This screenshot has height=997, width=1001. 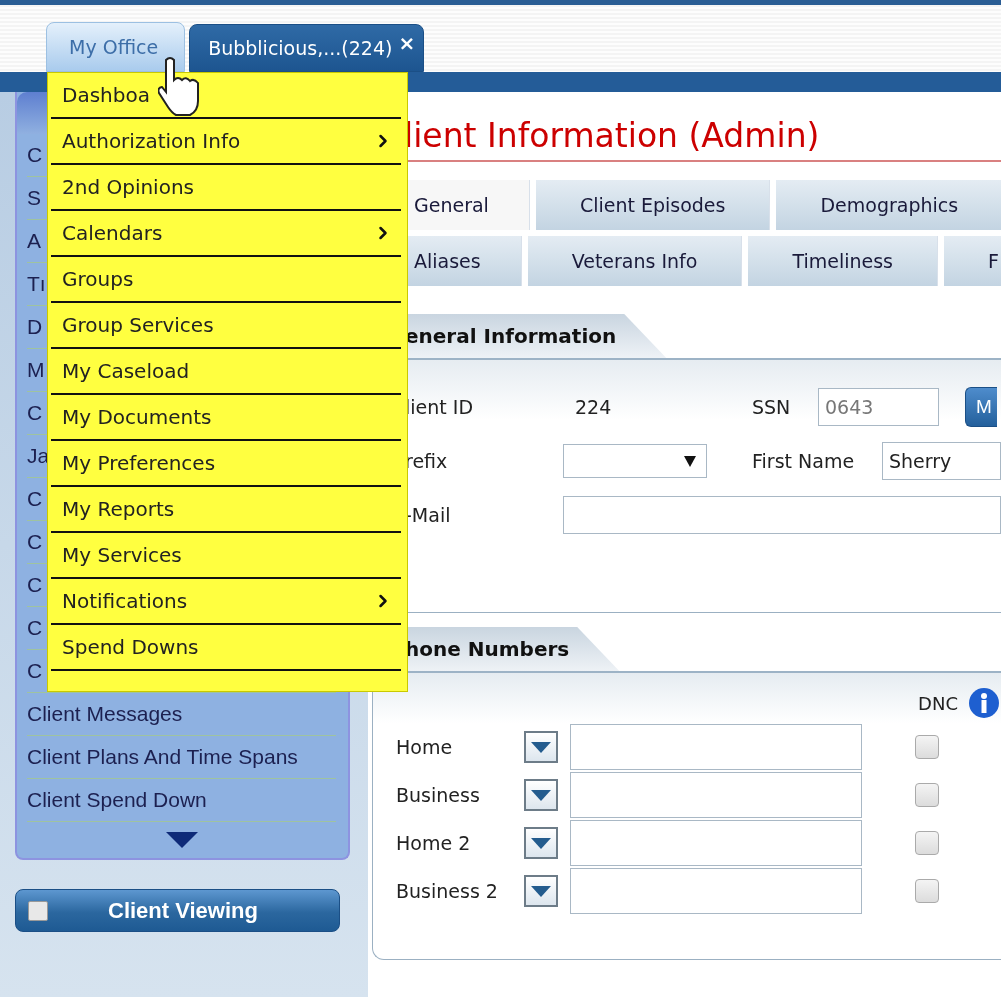 What do you see at coordinates (226, 372) in the screenshot?
I see `menu-item: My Caseload` at bounding box center [226, 372].